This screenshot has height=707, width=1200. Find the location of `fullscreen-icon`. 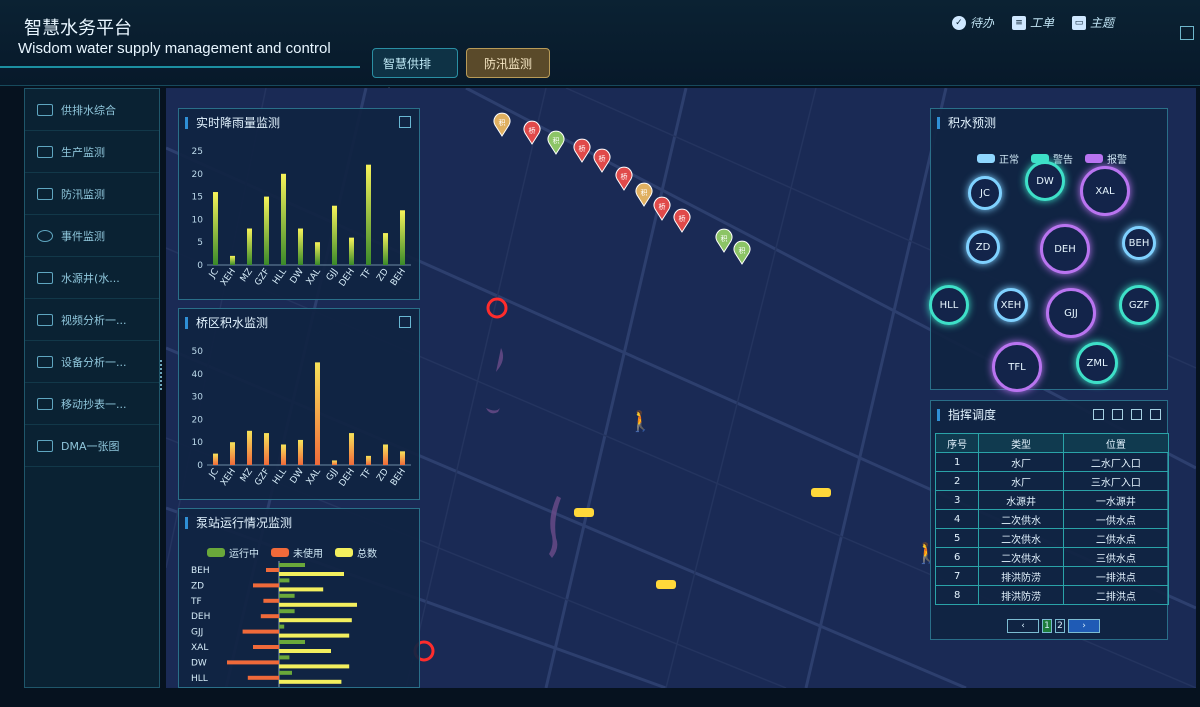

fullscreen-icon is located at coordinates (1187, 33).